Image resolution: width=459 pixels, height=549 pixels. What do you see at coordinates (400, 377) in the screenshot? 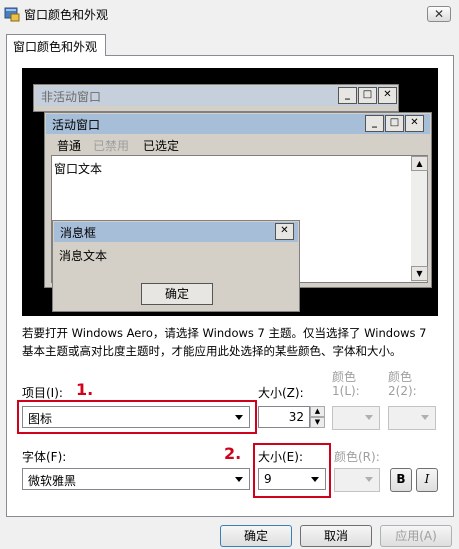
I see `color2-label-top: 颜色` at bounding box center [400, 377].